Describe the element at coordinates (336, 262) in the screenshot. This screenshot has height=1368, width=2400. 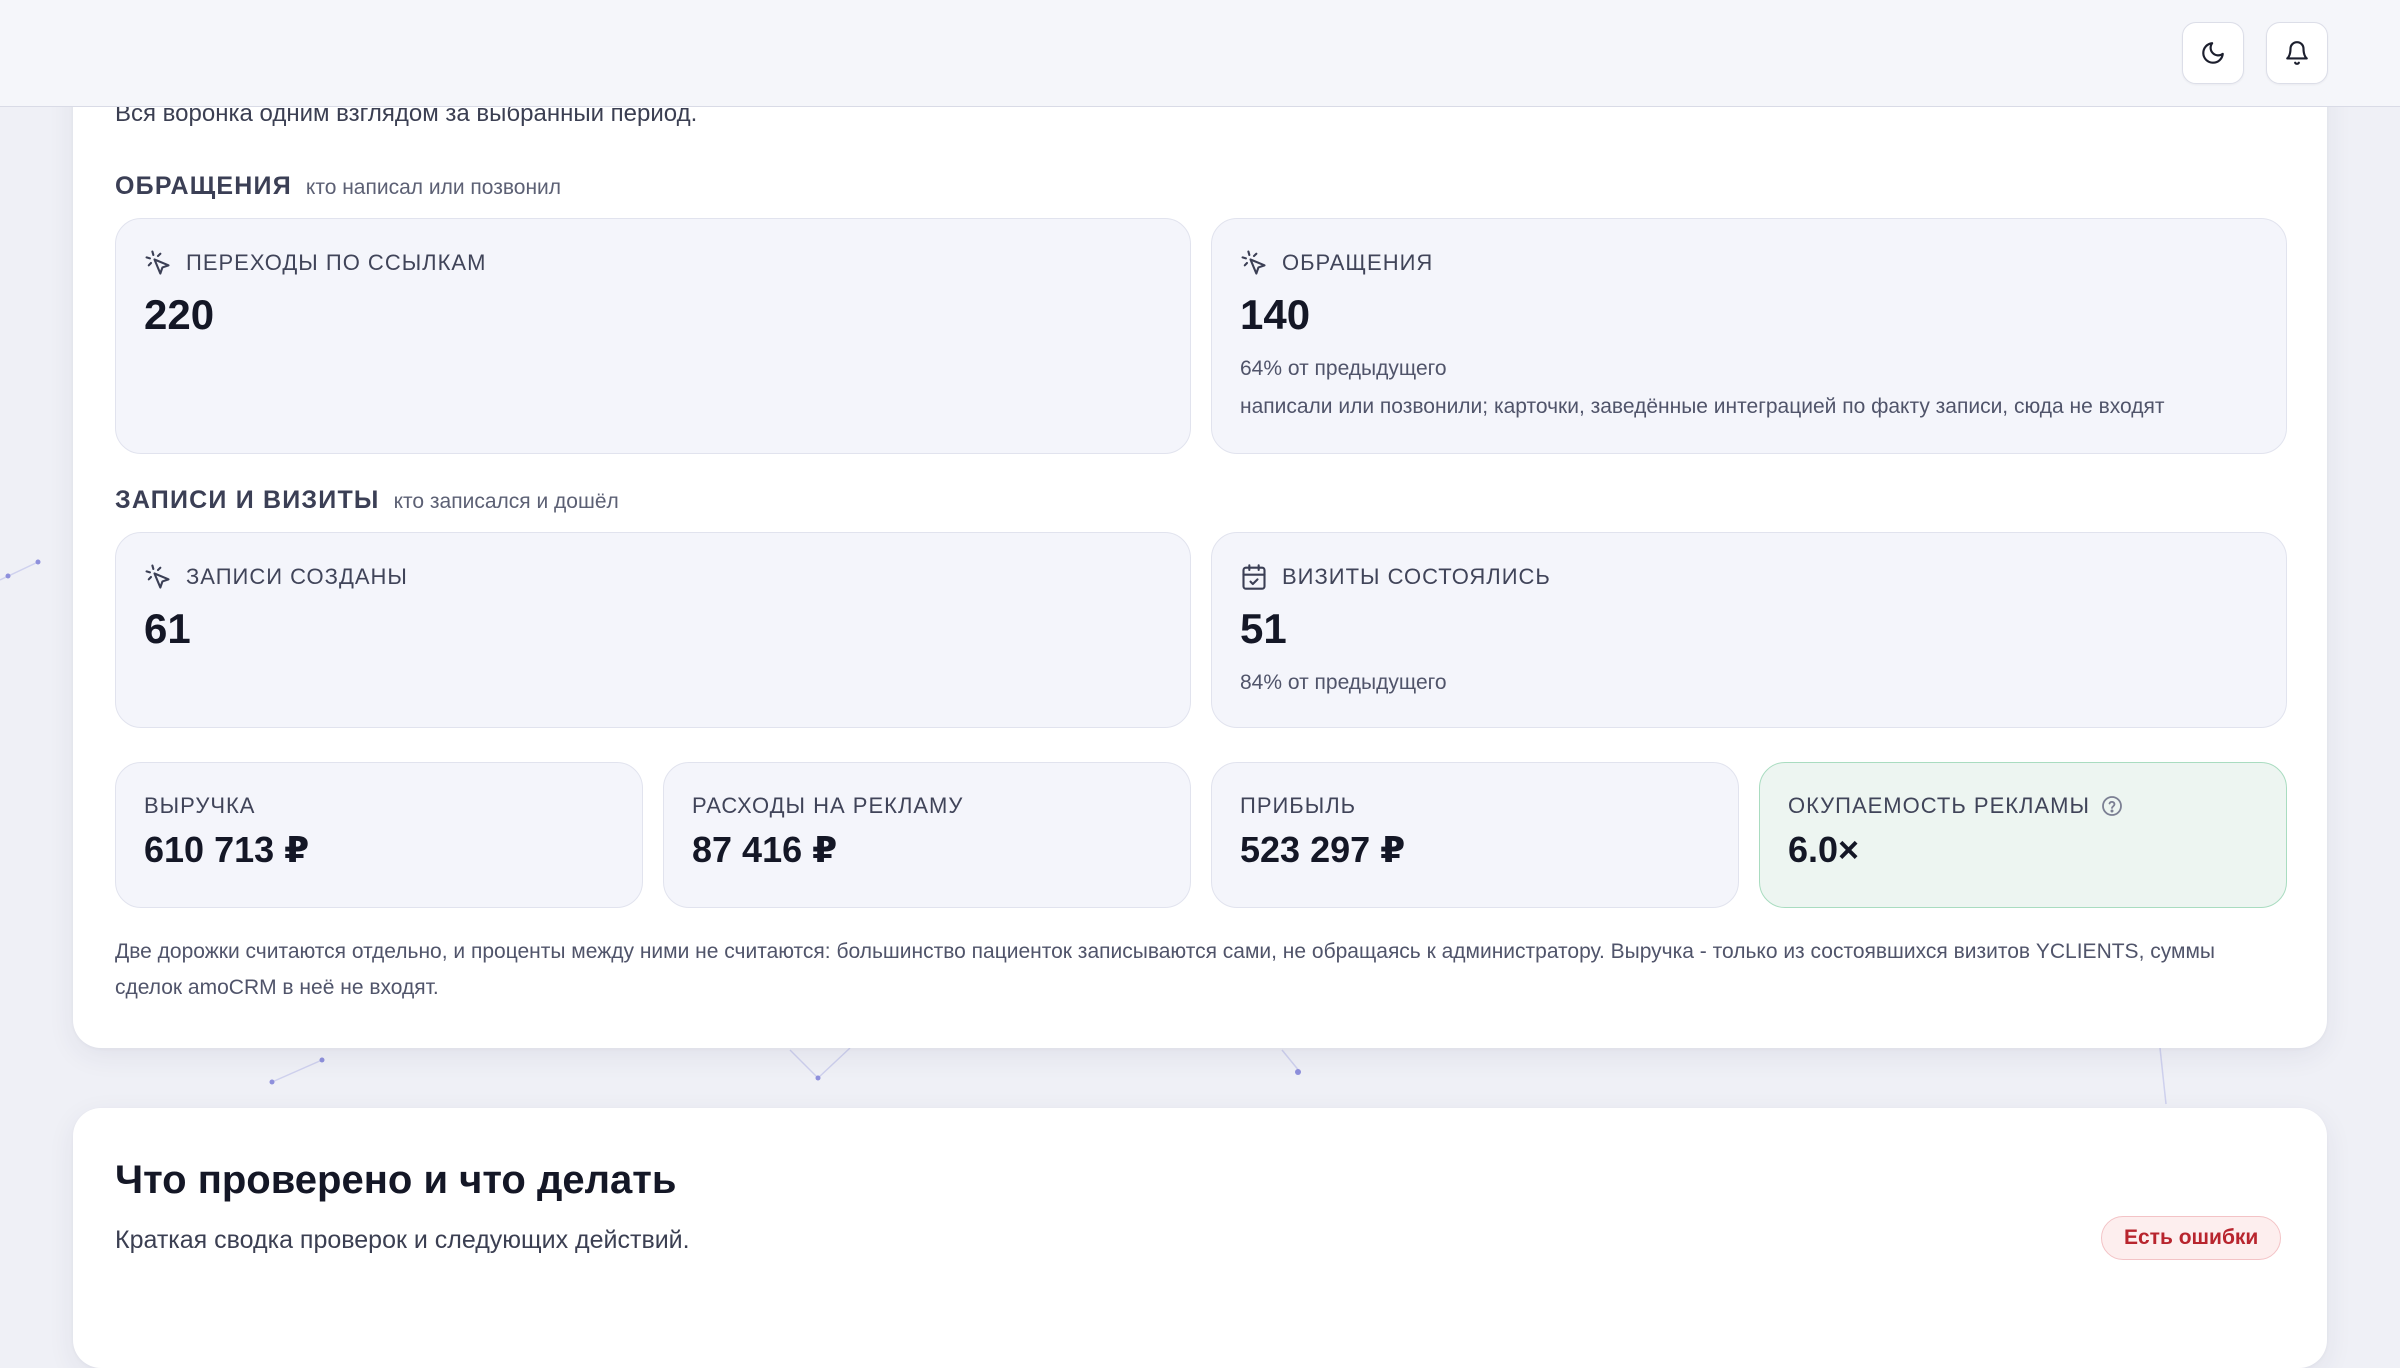
I see `metric-label: ПЕРЕХОДЫ ПО ССЫЛКАМ` at that location.